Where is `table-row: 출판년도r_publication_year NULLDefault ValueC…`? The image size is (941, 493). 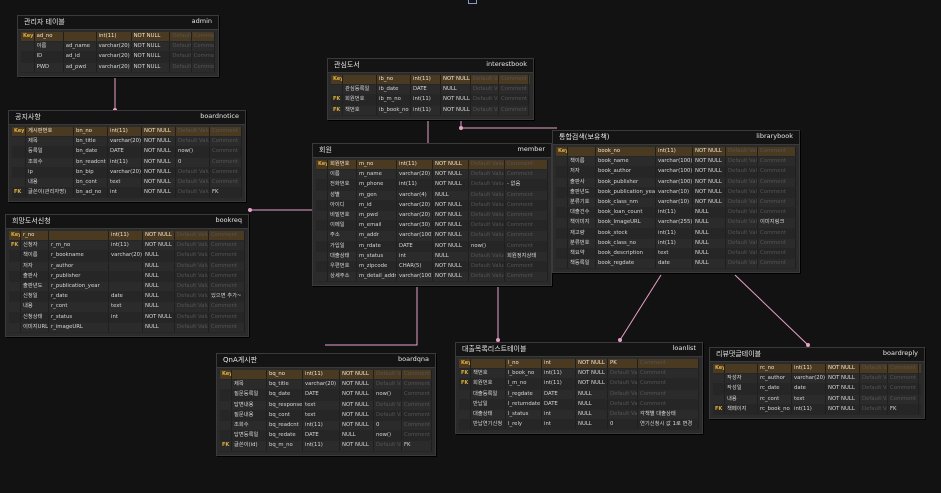
table-row: 출판년도r_publication_year NULLDefault ValueC… is located at coordinates (127, 287).